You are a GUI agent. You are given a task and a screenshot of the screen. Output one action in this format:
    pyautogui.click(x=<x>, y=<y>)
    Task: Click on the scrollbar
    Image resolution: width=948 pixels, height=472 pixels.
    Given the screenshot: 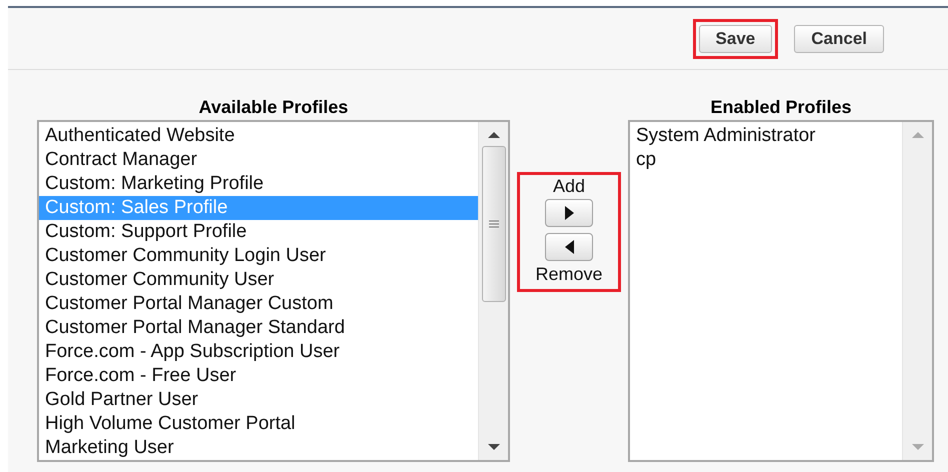 What is the action you would take?
    pyautogui.click(x=493, y=291)
    